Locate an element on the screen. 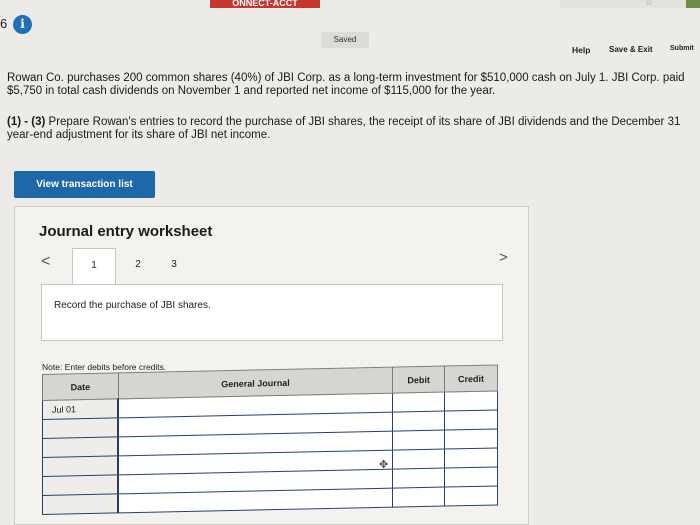 Image resolution: width=700 pixels, height=525 pixels. move-cursor-icon: ✥ is located at coordinates (384, 465).